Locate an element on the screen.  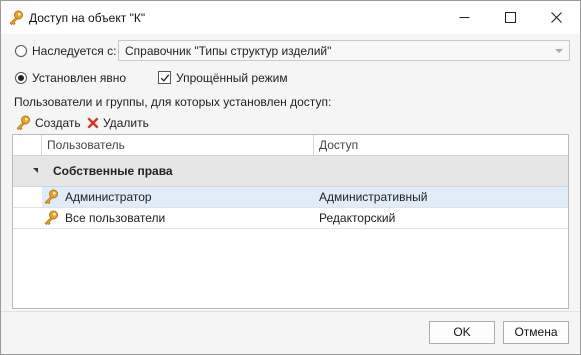
window-title: Доступ на объект "К" is located at coordinates (87, 18).